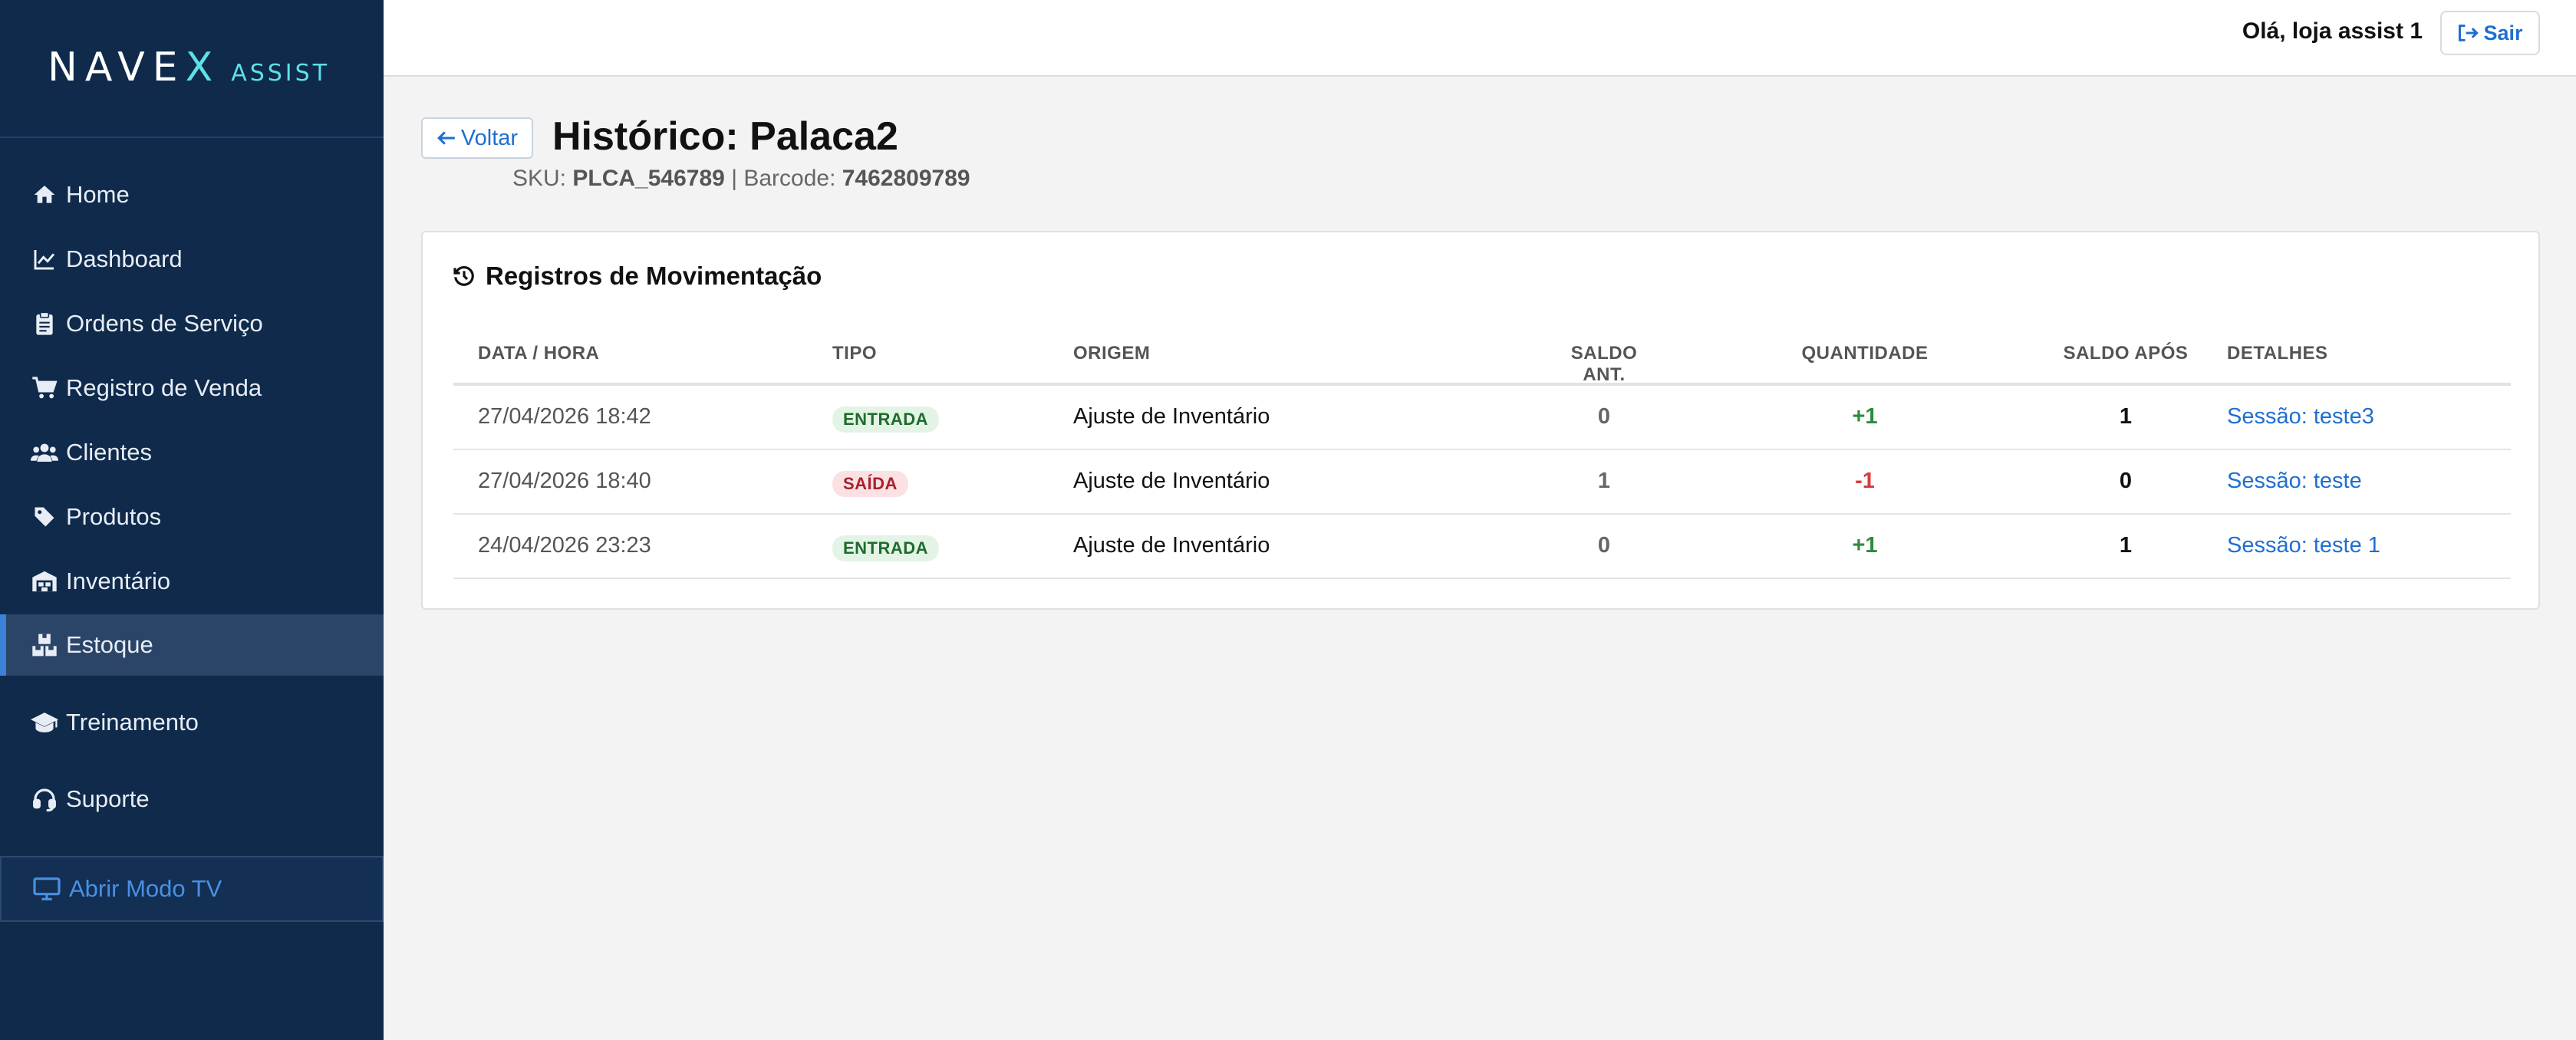  What do you see at coordinates (564, 545) in the screenshot?
I see `cell-date: 24/04/2026 23:23` at bounding box center [564, 545].